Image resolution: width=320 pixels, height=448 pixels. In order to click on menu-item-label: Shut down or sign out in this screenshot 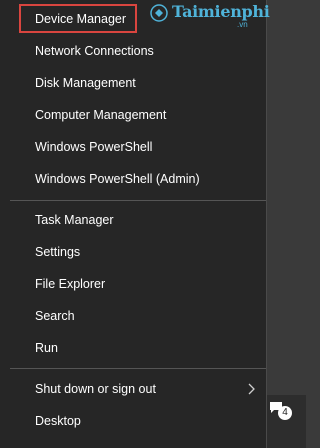, I will do `click(95, 389)`.